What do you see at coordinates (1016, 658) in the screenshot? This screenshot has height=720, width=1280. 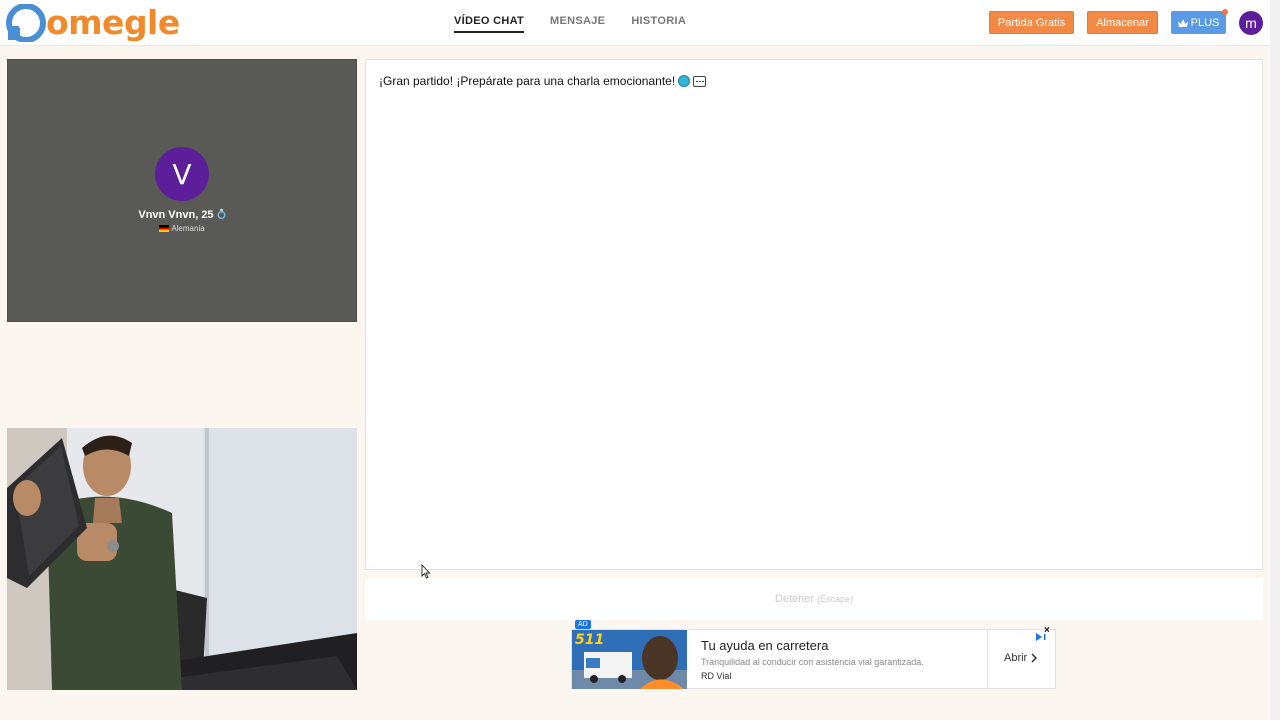 I see `ad-open-label: Abrir` at bounding box center [1016, 658].